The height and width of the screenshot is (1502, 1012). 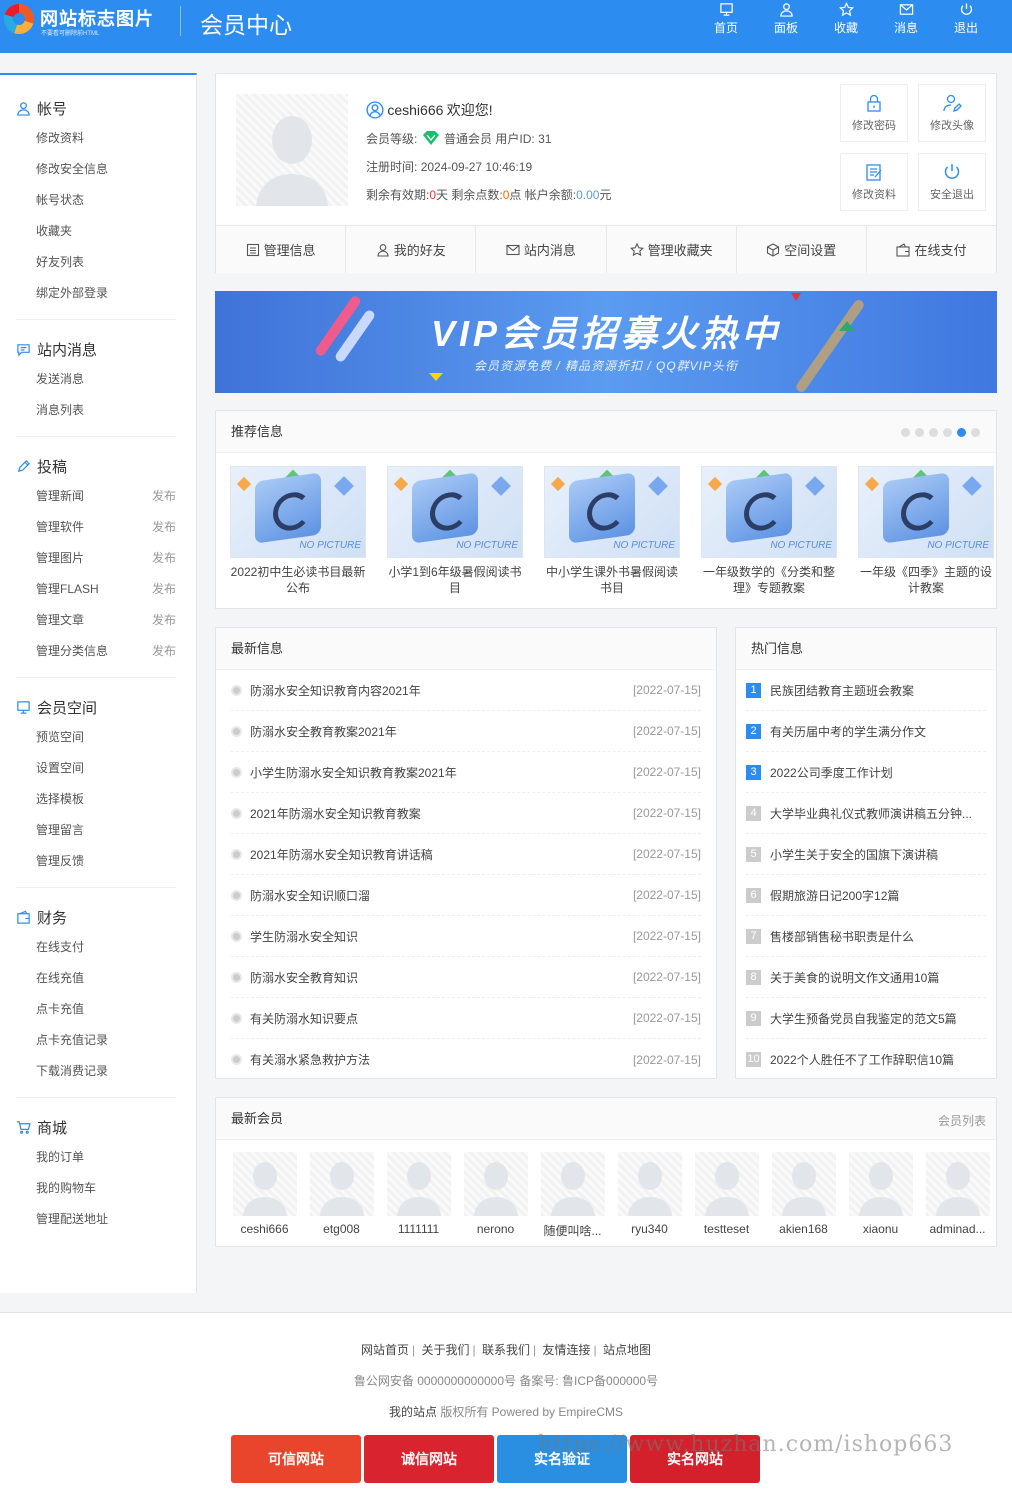 What do you see at coordinates (96, 1009) in the screenshot?
I see `sidebar-item-card-recharge: 点卡充值` at bounding box center [96, 1009].